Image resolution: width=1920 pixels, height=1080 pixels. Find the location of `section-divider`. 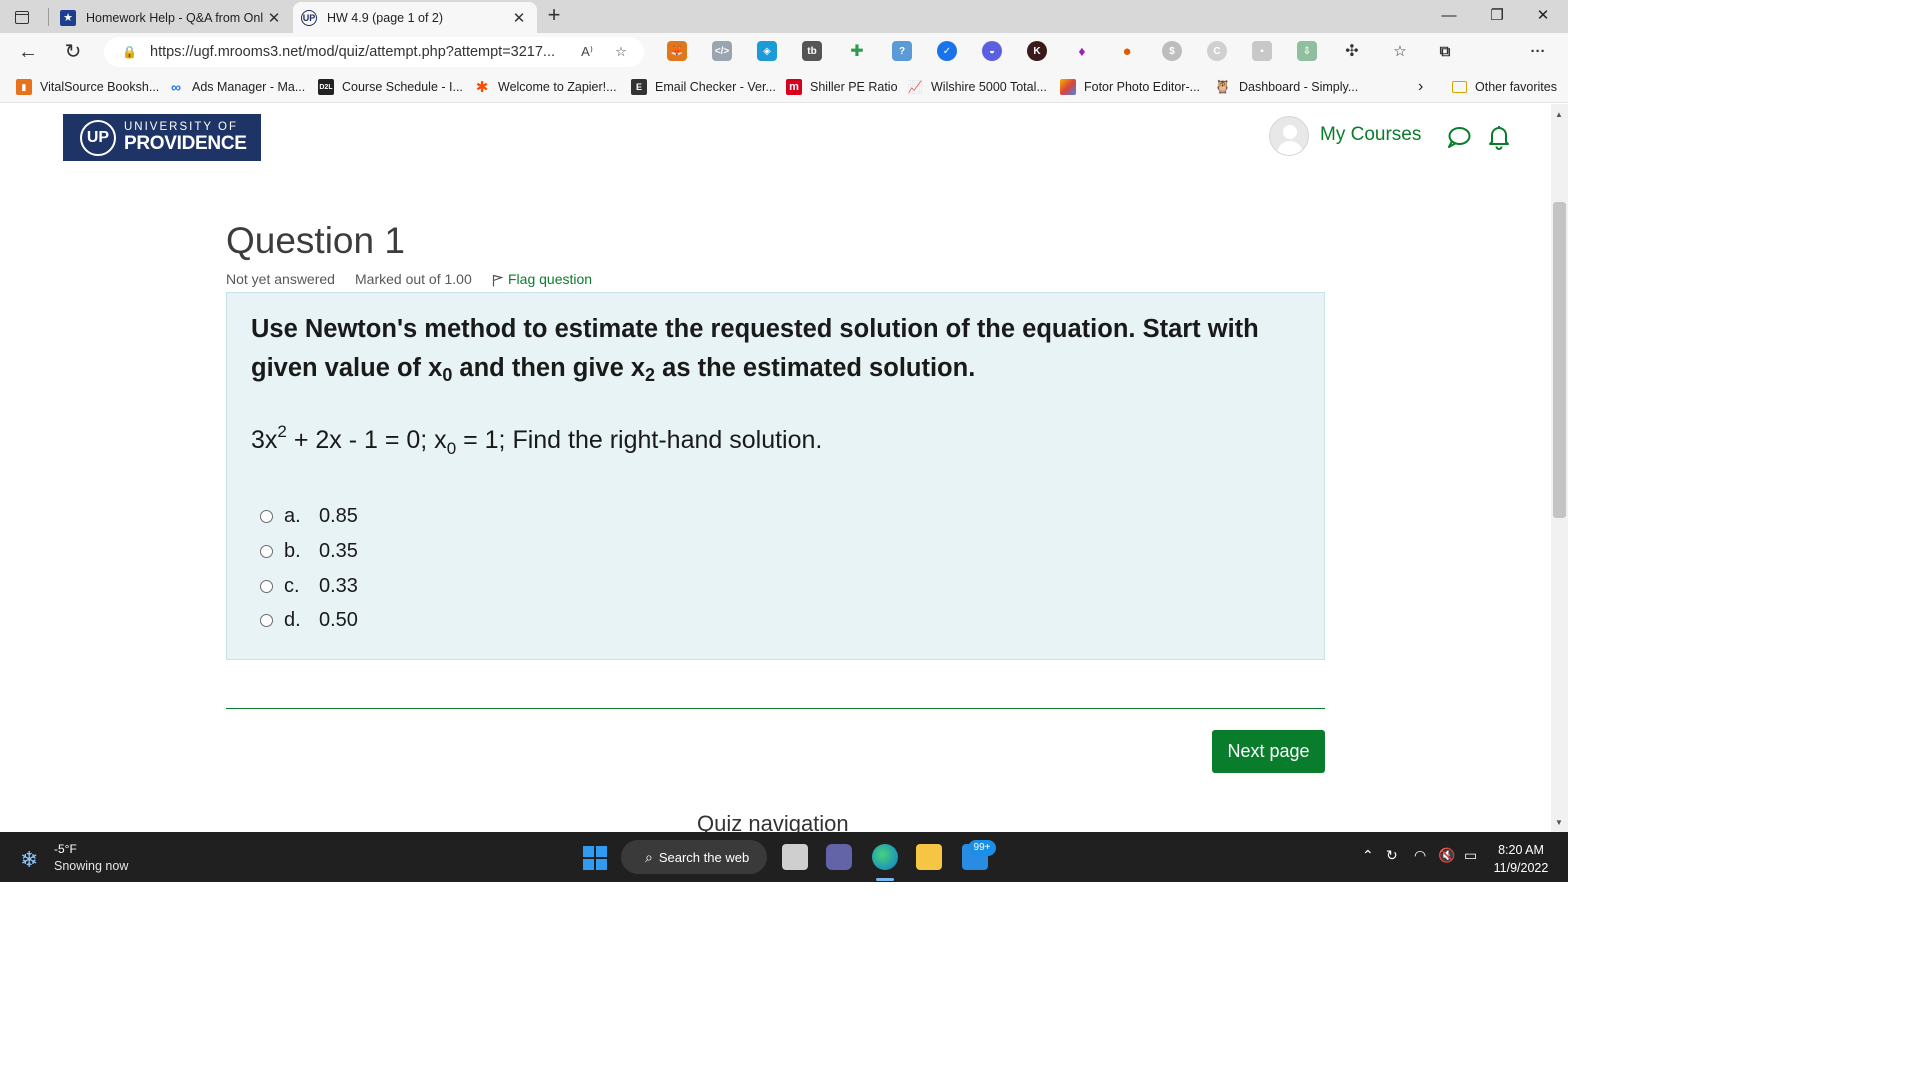

section-divider is located at coordinates (775, 708).